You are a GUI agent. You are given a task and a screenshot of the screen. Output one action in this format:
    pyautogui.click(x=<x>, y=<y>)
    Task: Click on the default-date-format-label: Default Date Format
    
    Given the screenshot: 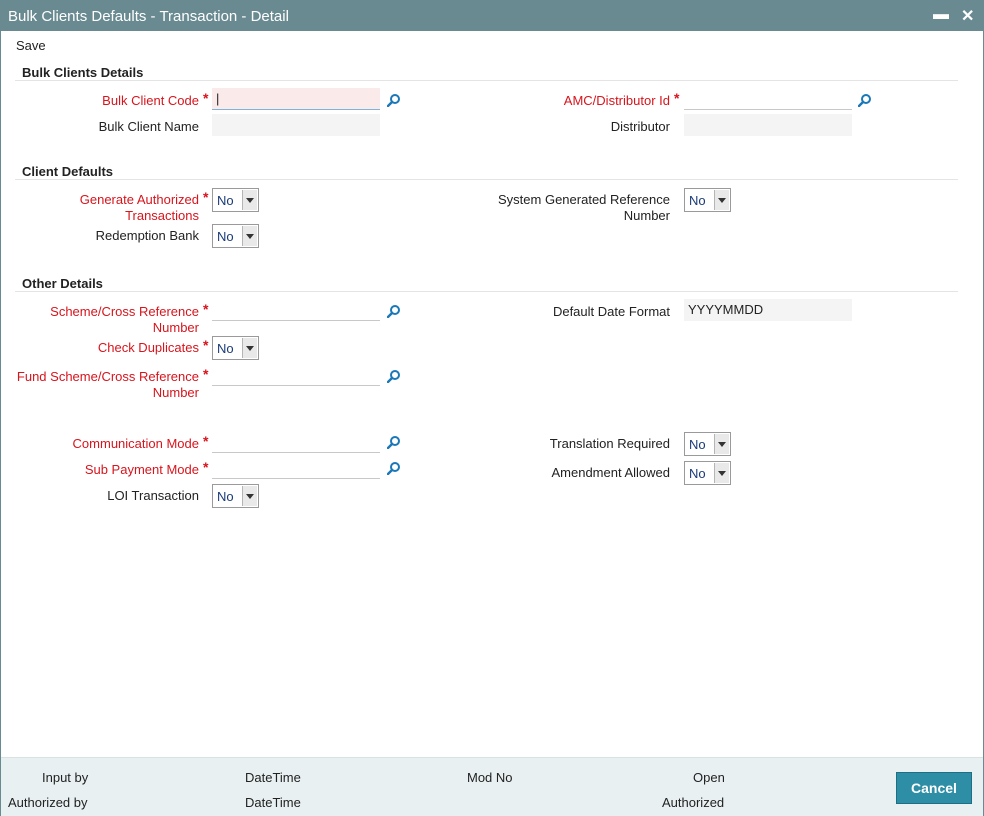 What is the action you would take?
    pyautogui.click(x=611, y=311)
    